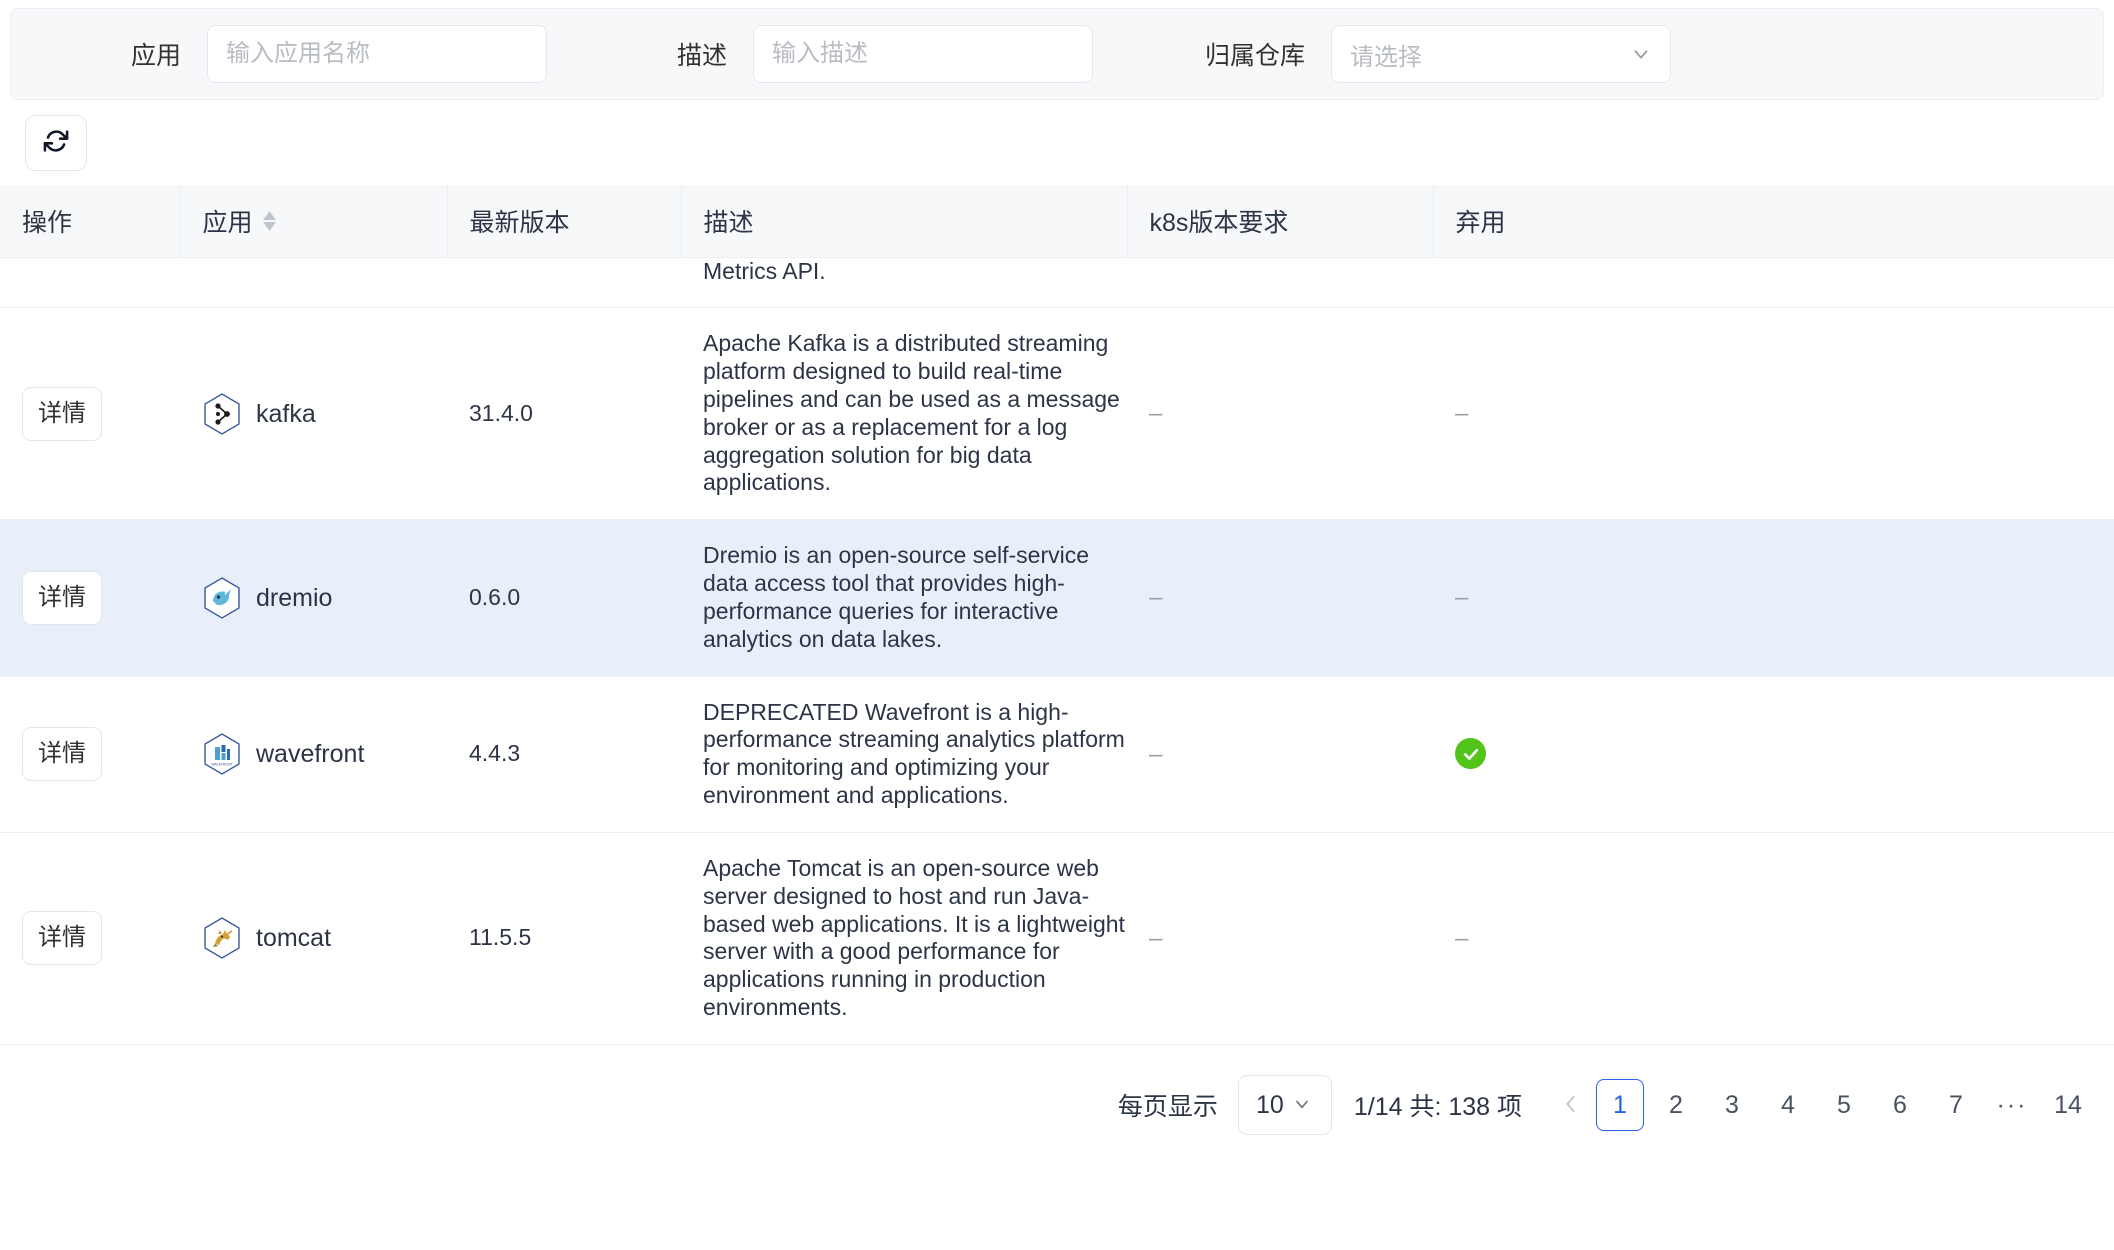  Describe the element at coordinates (156, 56) in the screenshot. I see `filter-app-label: 应用` at that location.